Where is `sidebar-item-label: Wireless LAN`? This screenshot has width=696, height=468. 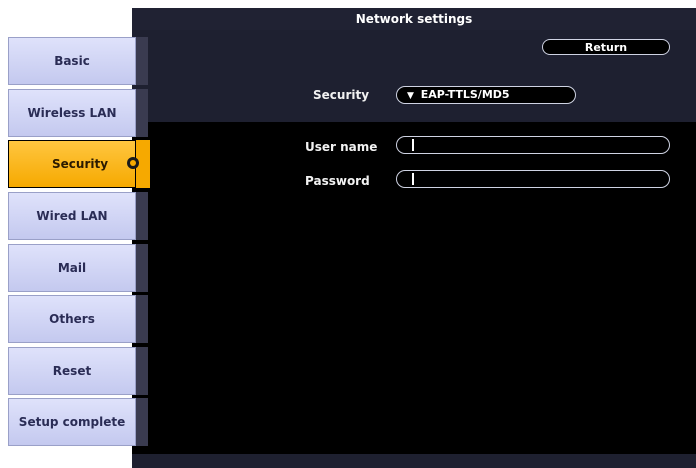 sidebar-item-label: Wireless LAN is located at coordinates (72, 113).